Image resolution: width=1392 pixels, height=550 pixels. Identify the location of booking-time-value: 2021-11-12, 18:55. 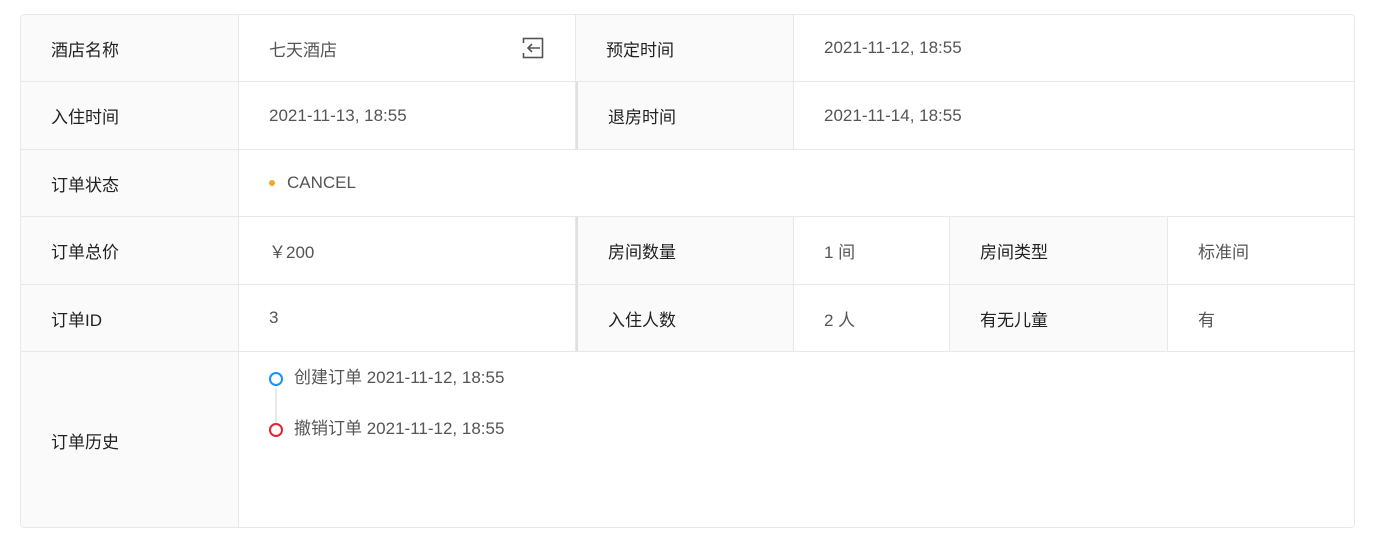
(1074, 48).